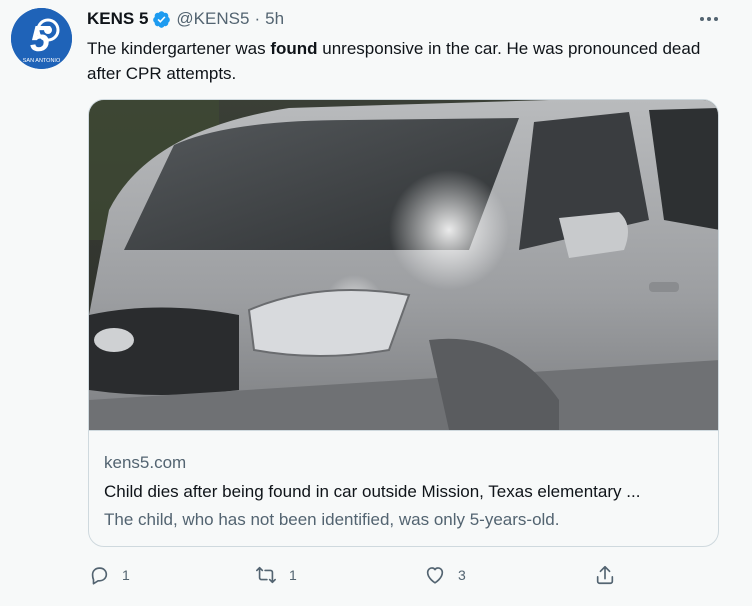 The width and height of the screenshot is (752, 606). Describe the element at coordinates (445, 575) in the screenshot. I see `like-button: 3` at that location.